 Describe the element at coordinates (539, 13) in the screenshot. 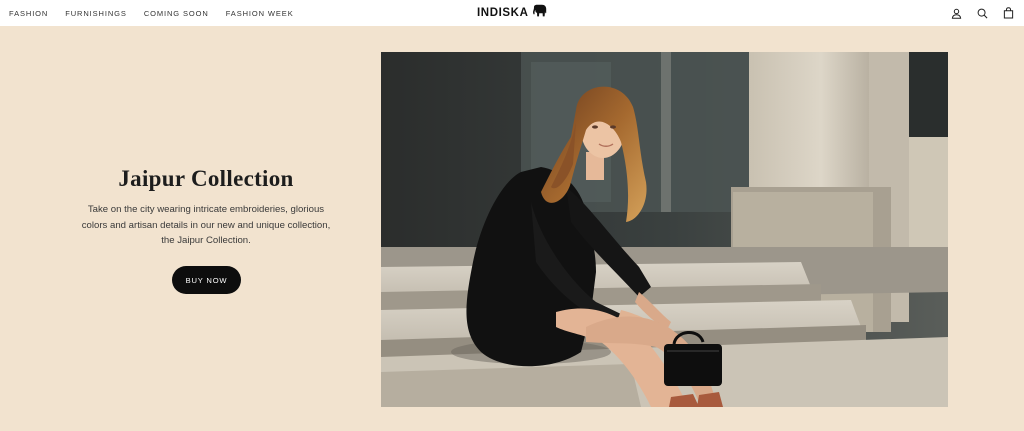

I see `elephant-icon` at that location.